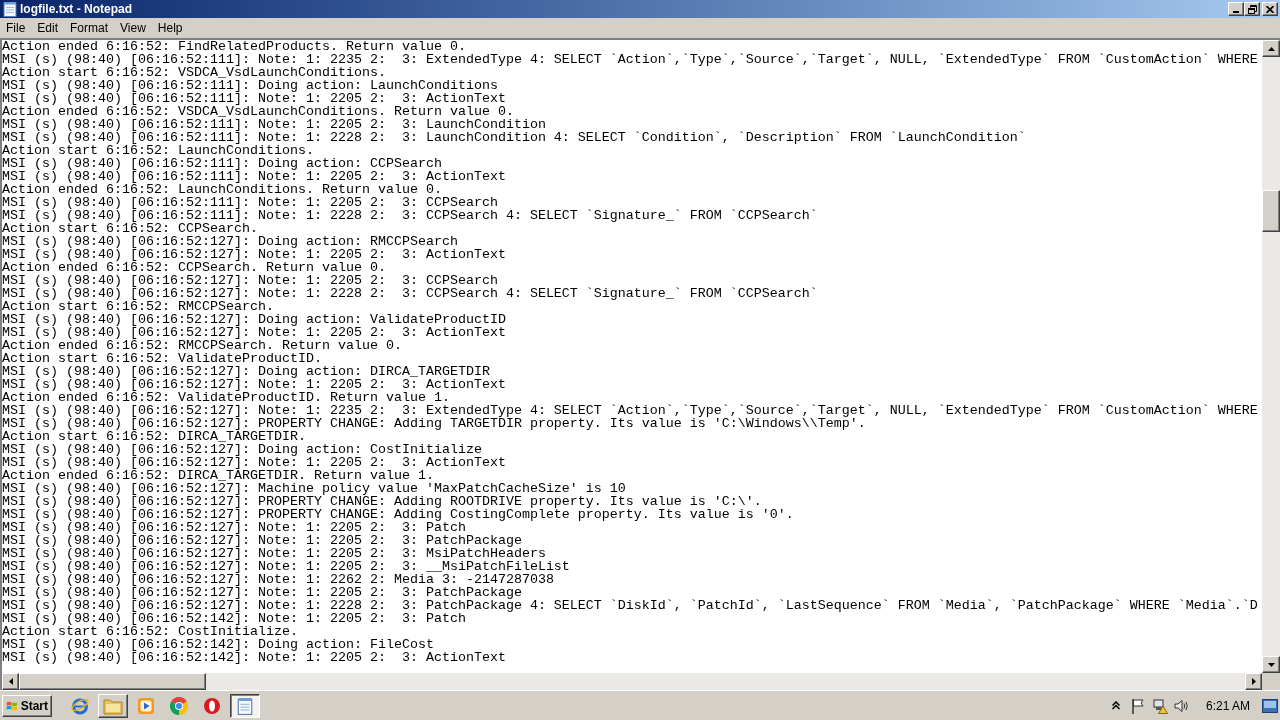  Describe the element at coordinates (138, 306) in the screenshot. I see `log-line: Action start 6:16:52: RMCCPSearch.` at that location.